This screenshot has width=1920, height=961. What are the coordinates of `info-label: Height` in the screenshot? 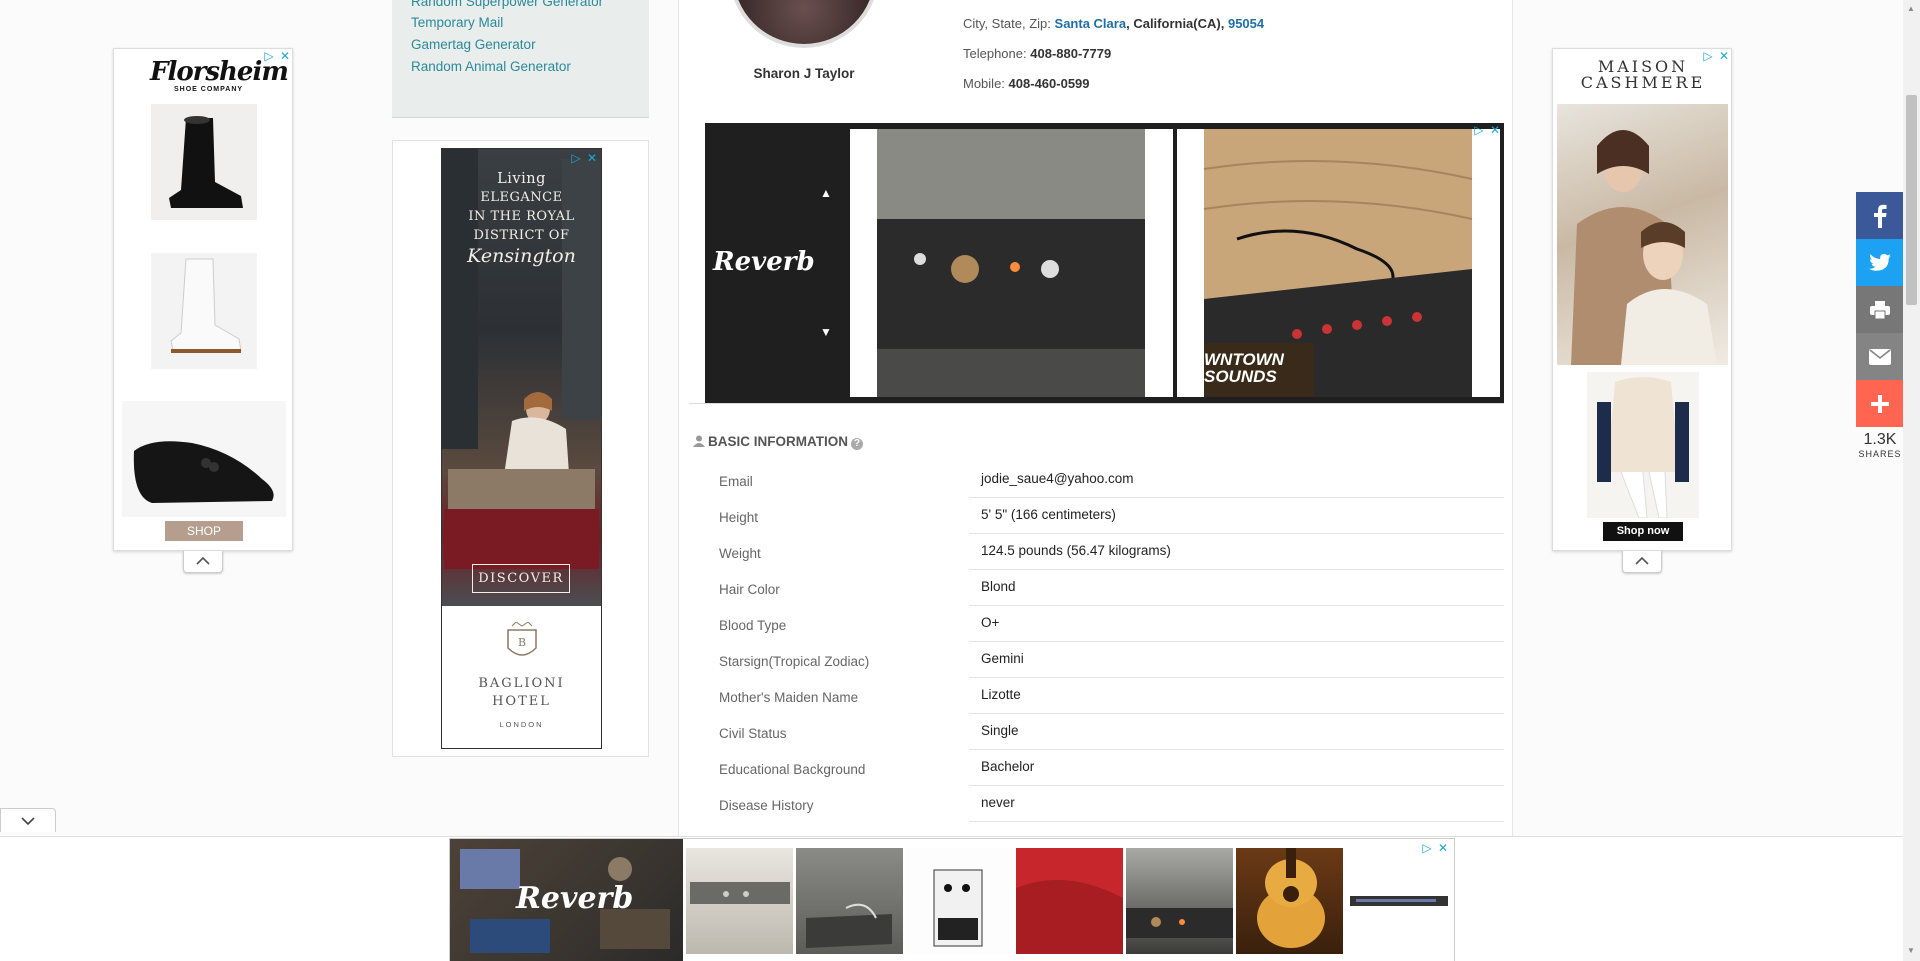 It's located at (739, 517).